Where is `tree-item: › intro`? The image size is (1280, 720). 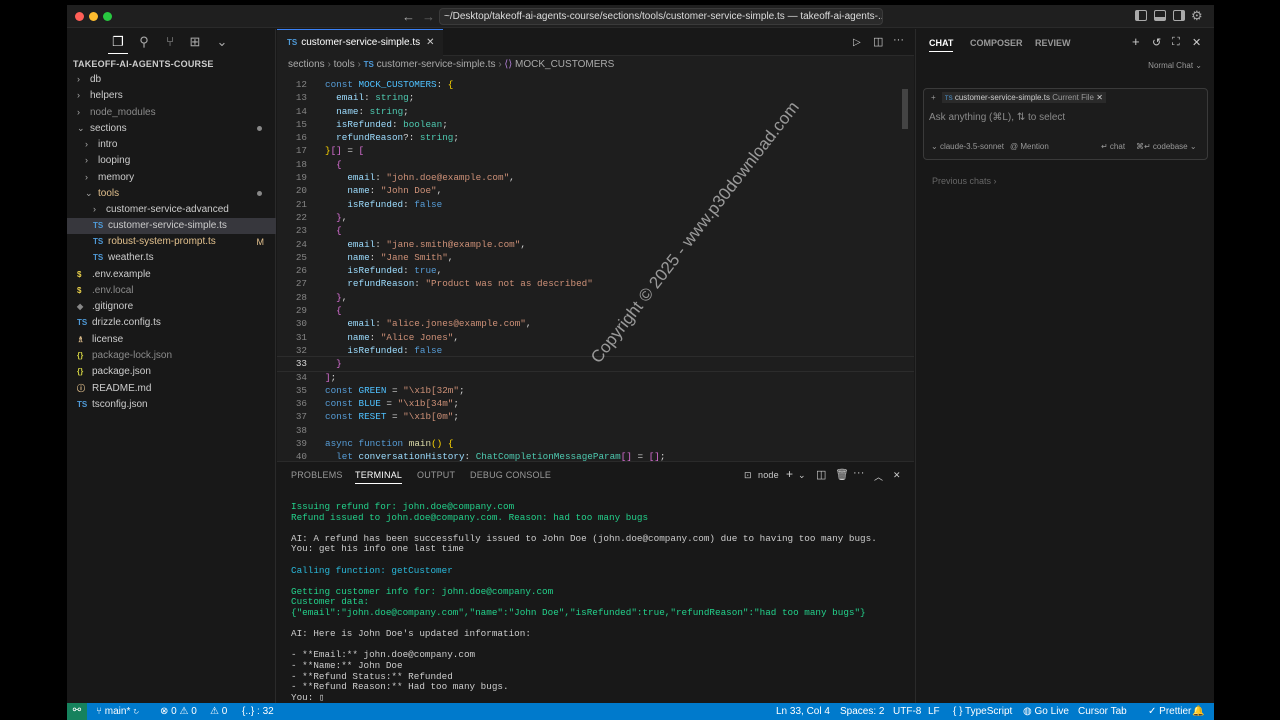 tree-item: › intro is located at coordinates (171, 144).